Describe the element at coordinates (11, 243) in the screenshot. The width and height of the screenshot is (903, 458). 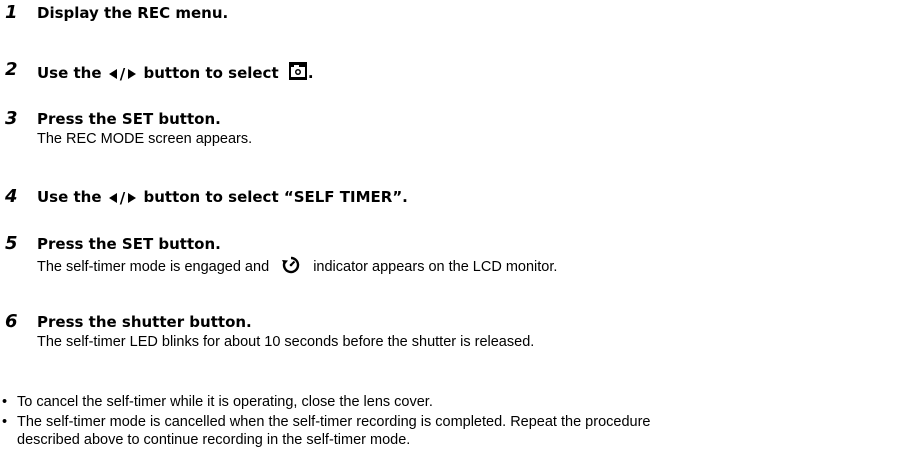
I see `step-number: 5` at that location.